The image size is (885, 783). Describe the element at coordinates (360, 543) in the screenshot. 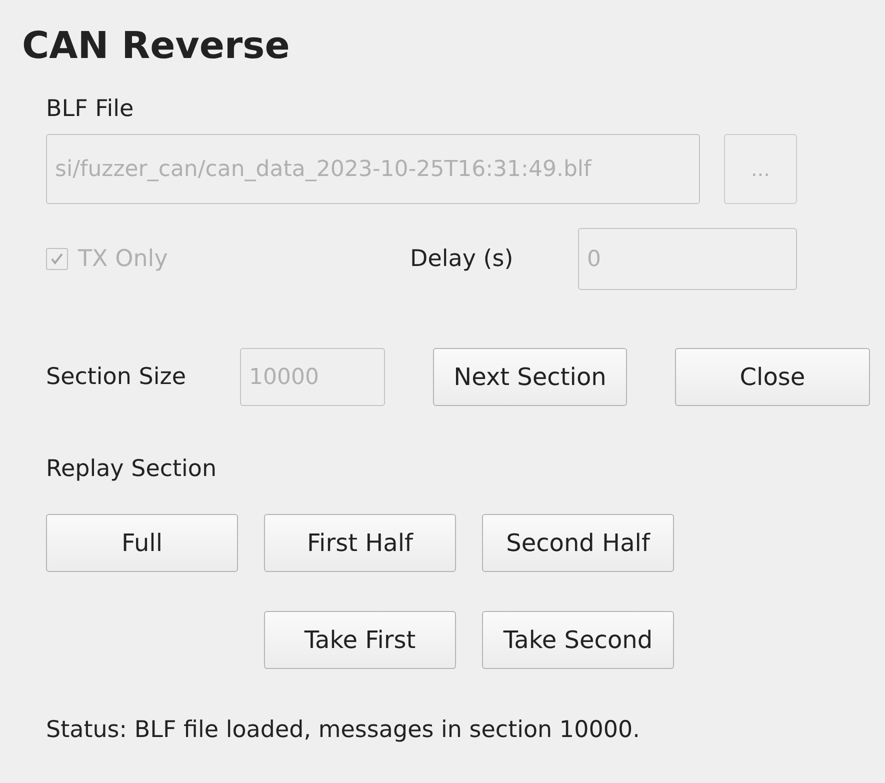

I see `replay-button: First Half` at that location.